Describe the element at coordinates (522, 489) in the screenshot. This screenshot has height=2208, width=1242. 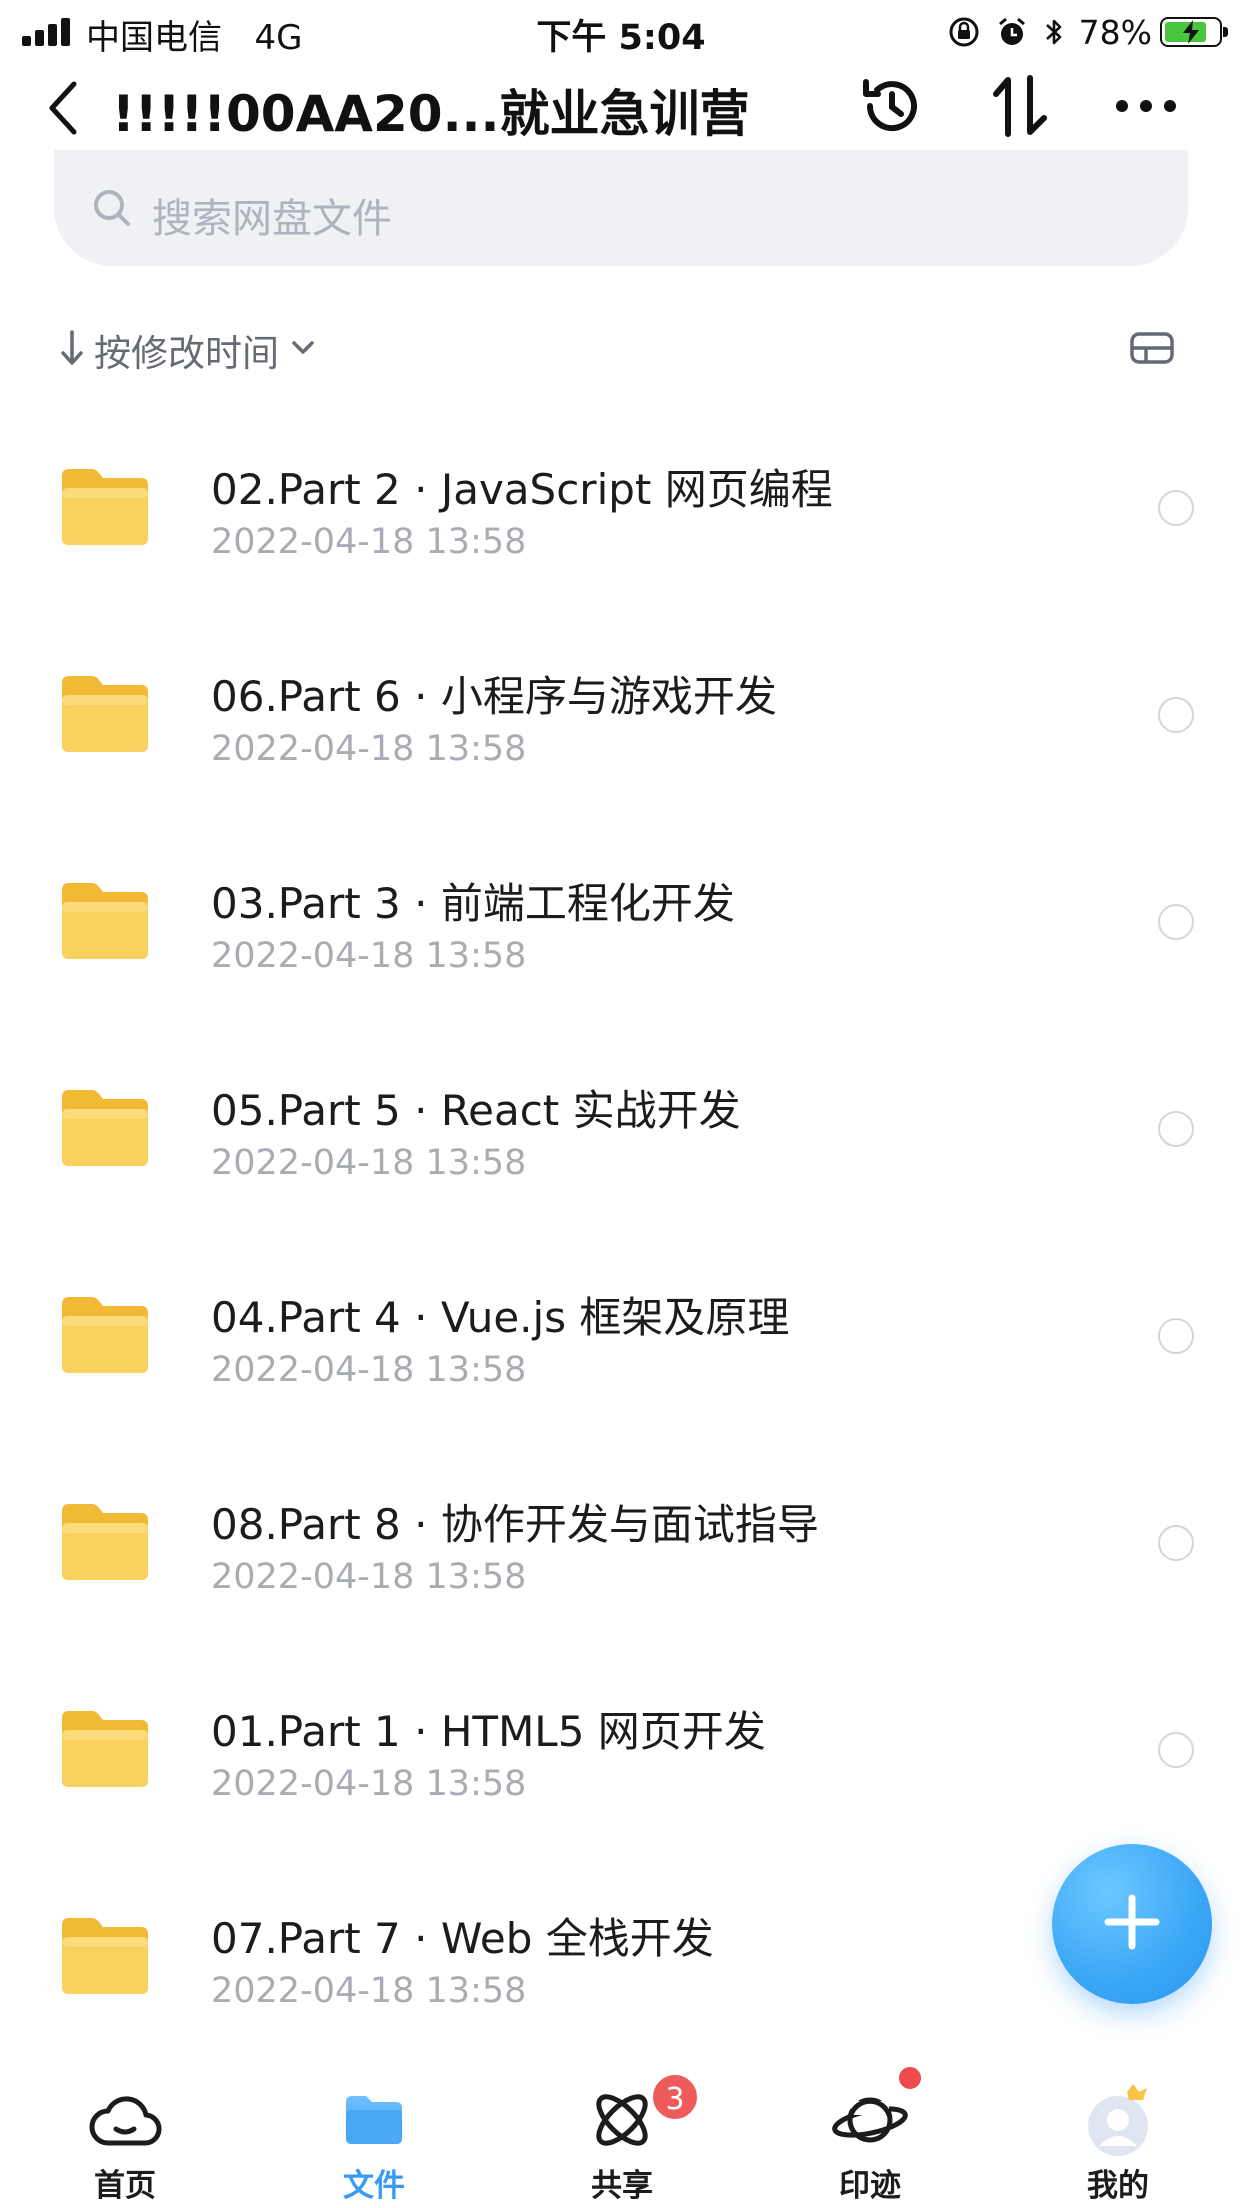
I see `file-name: 02.Part 2 · JavaScript 网页编程` at that location.